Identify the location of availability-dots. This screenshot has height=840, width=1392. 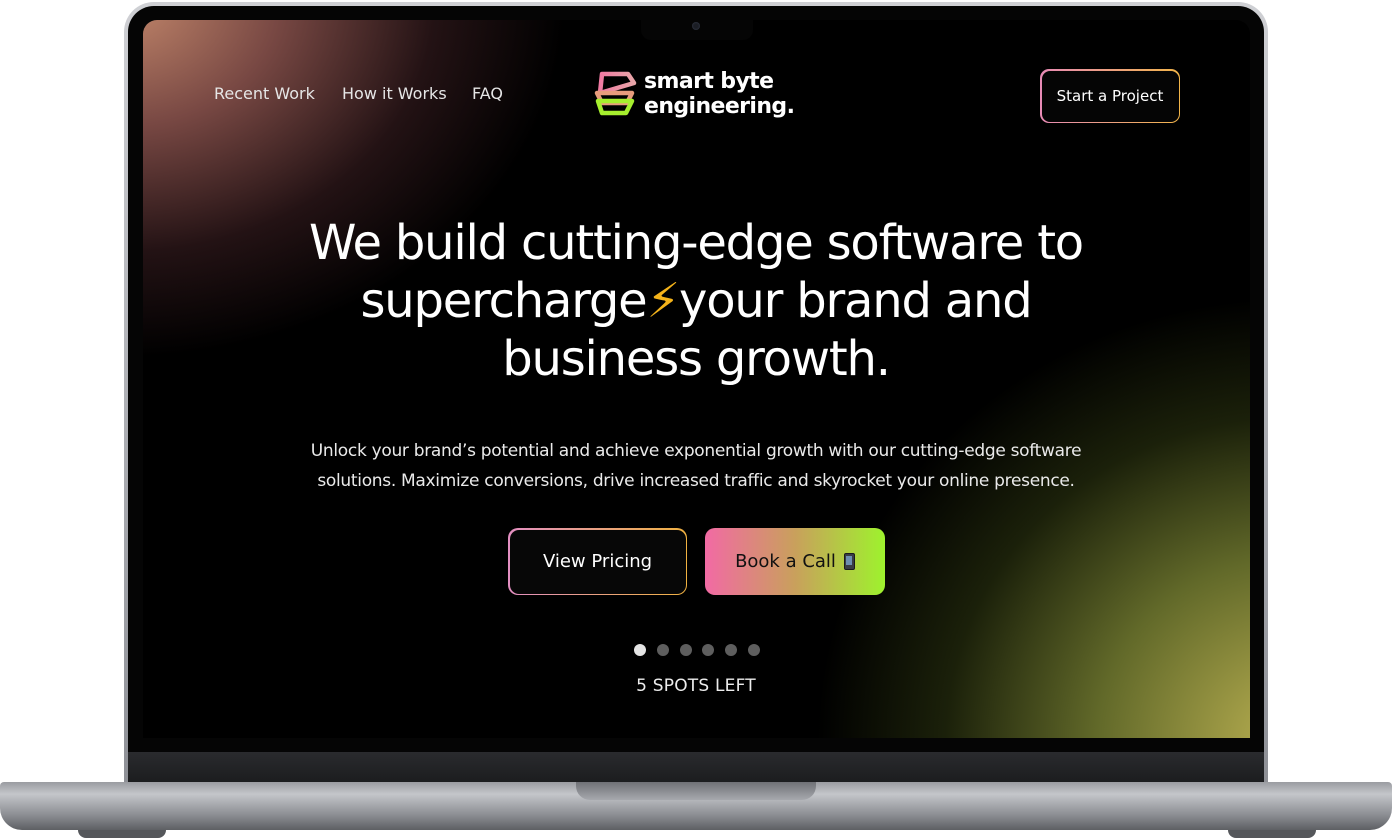
(702, 650).